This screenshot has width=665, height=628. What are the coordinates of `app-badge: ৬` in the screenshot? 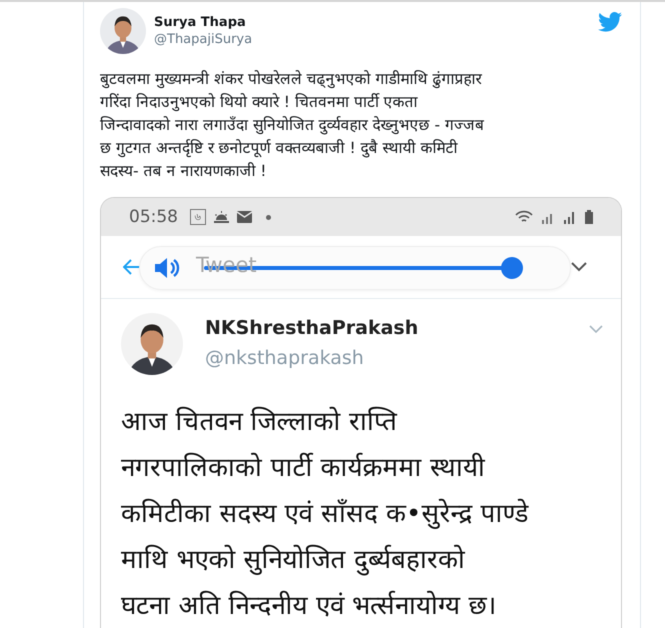 It's located at (198, 217).